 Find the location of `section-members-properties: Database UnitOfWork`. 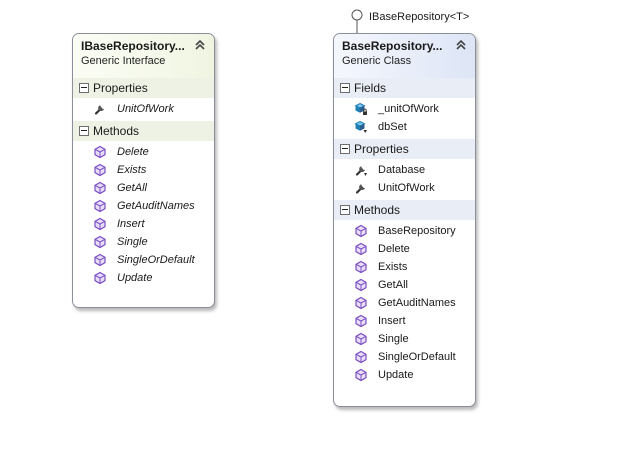

section-members-properties: Database UnitOfWork is located at coordinates (404, 179).